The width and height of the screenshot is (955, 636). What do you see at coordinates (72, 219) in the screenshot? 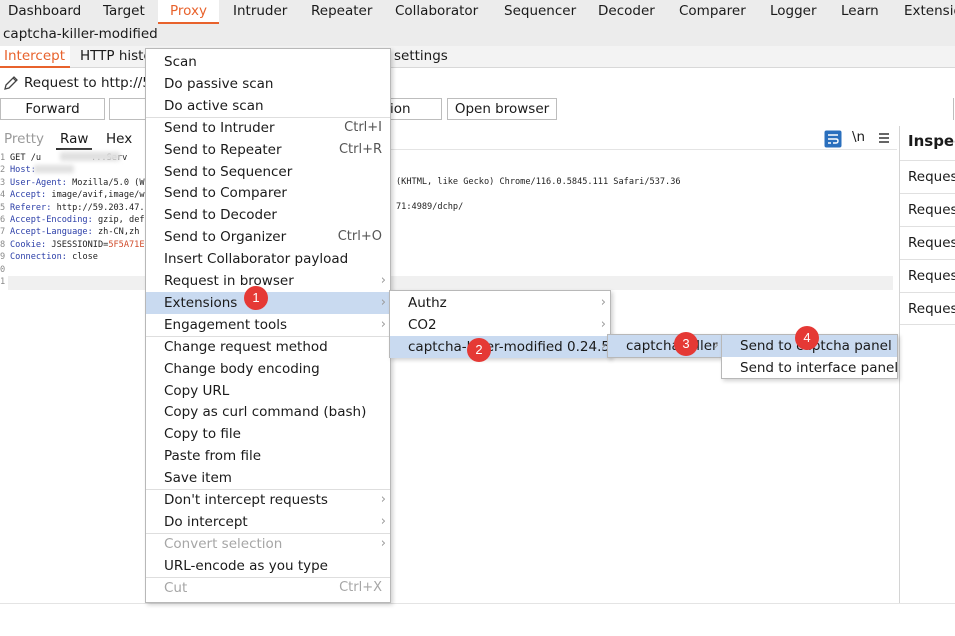
I see `request-line: 6 Accept-Encoding: gzip, def` at bounding box center [72, 219].